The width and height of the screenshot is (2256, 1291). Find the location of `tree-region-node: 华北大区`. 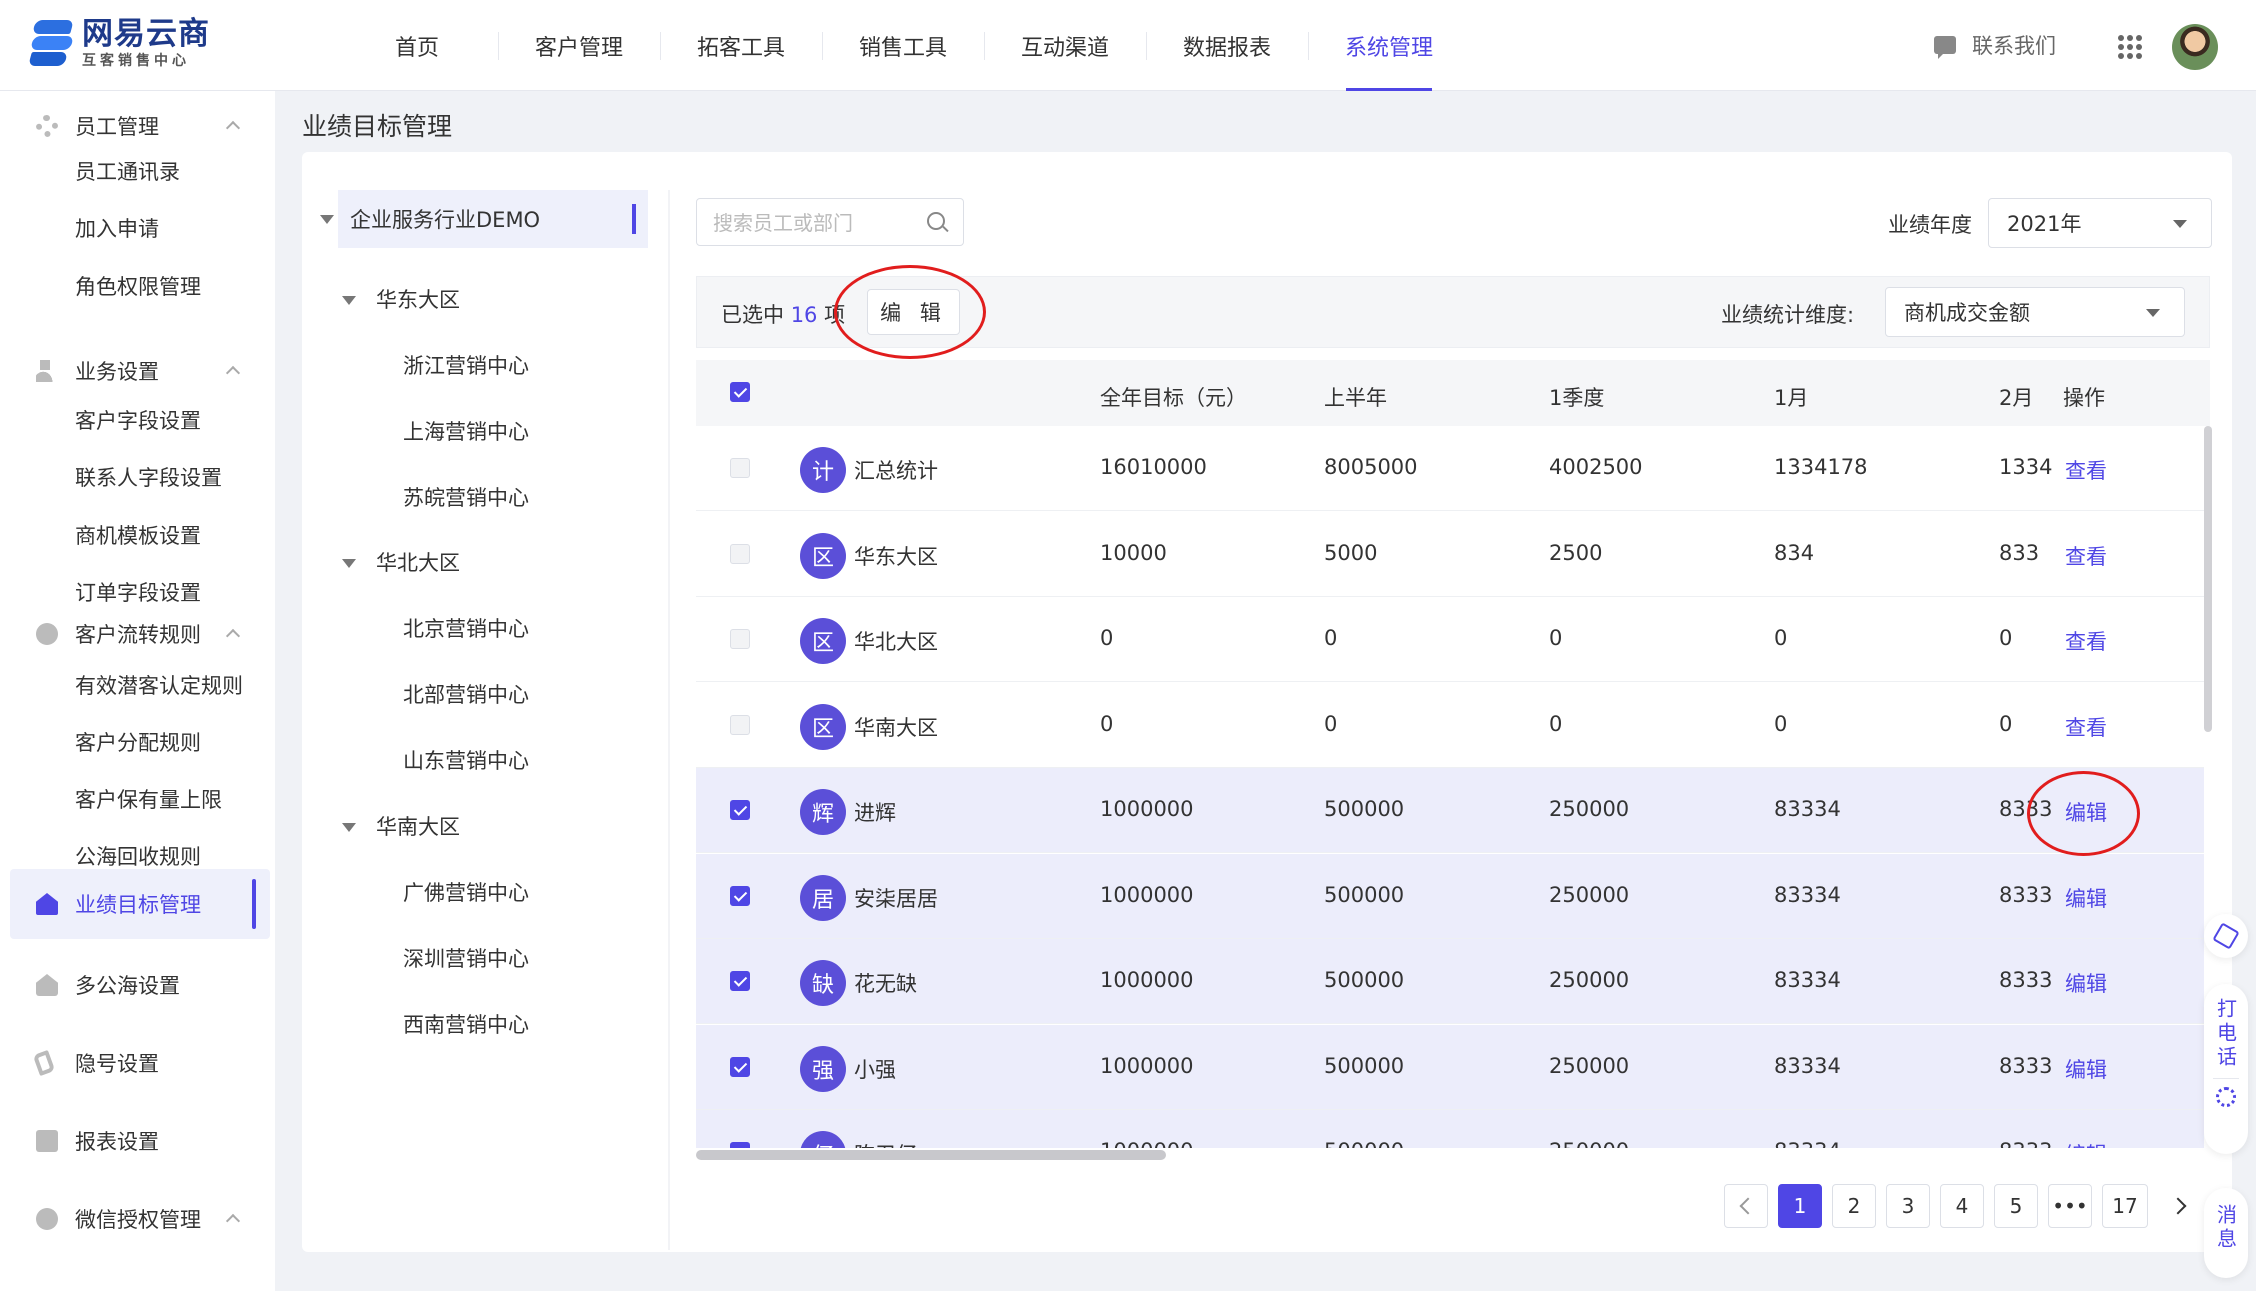

tree-region-node: 华北大区 is located at coordinates (418, 562).